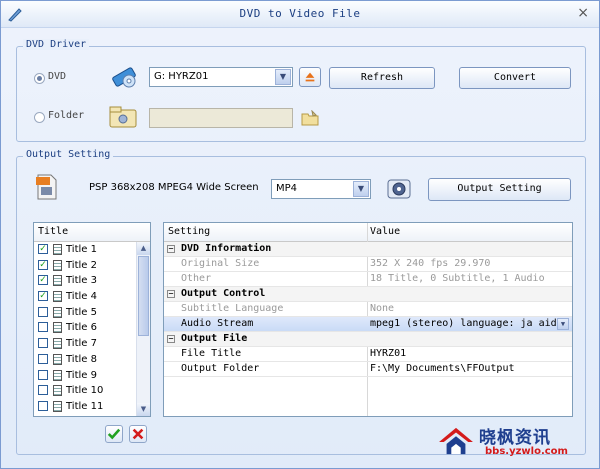 This screenshot has width=600, height=469. I want to click on grid-category-label: Output Control, so click(223, 293).